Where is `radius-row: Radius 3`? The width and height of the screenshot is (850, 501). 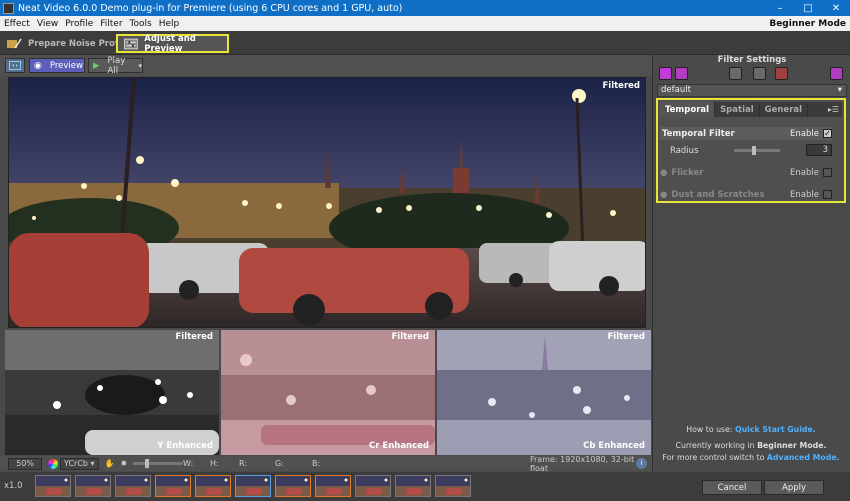
radius-row: Radius 3 is located at coordinates (746, 150).